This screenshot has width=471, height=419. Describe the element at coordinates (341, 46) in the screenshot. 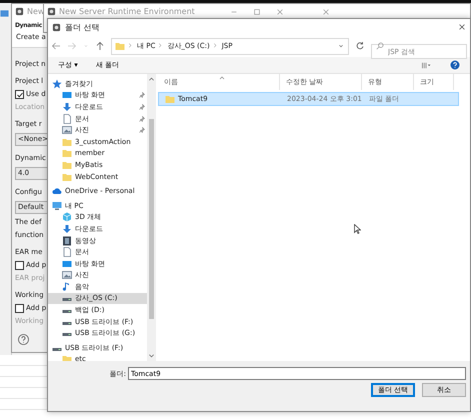

I see `dropdown-caret-icon` at that location.